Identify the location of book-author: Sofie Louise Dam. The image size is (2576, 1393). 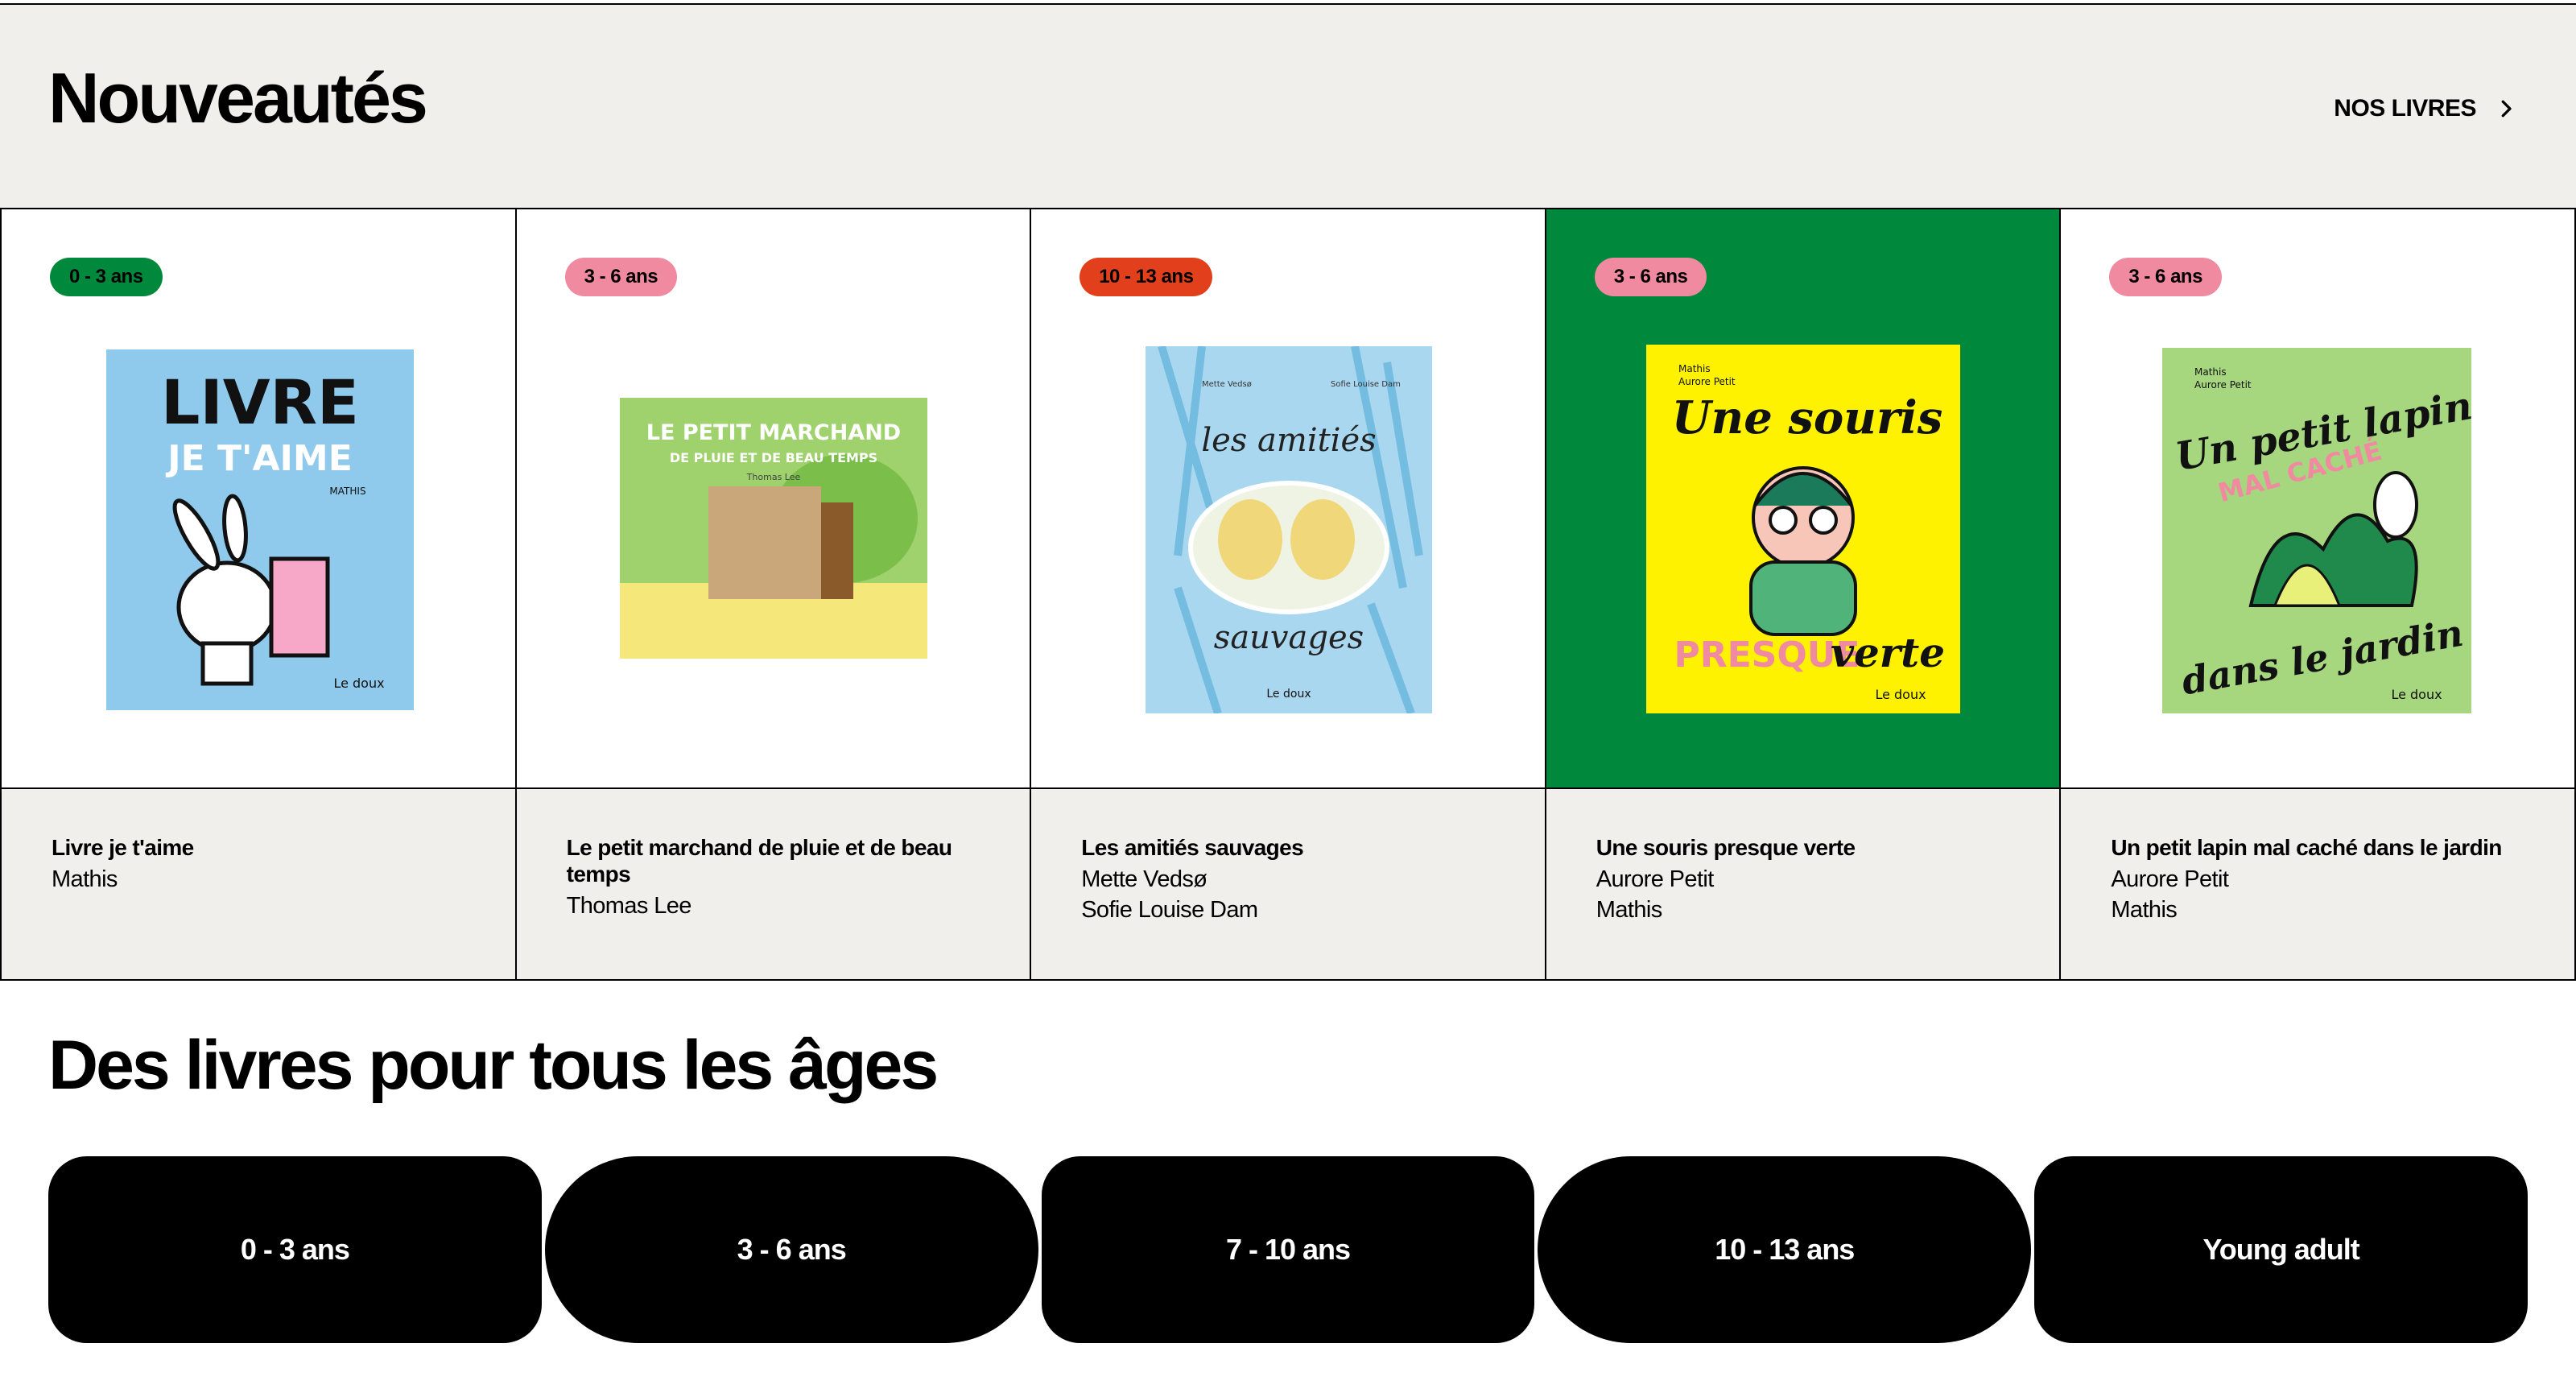
(1169, 910).